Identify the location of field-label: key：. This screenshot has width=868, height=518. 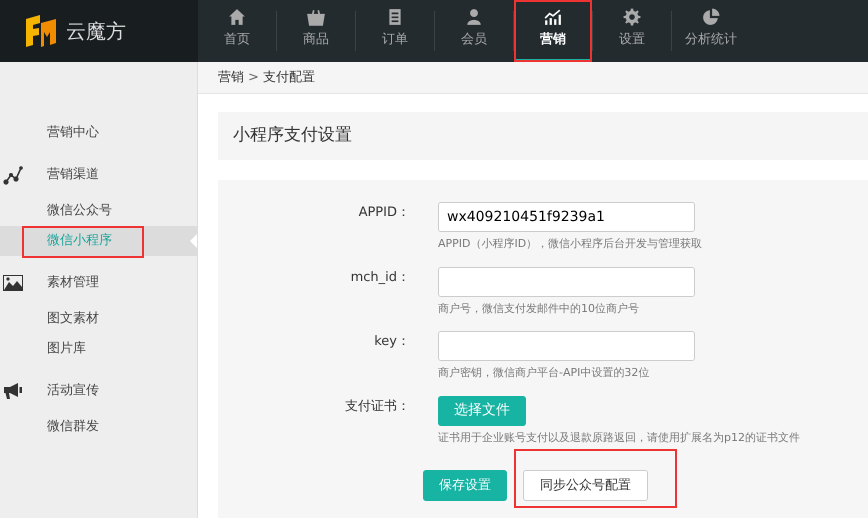
(391, 342).